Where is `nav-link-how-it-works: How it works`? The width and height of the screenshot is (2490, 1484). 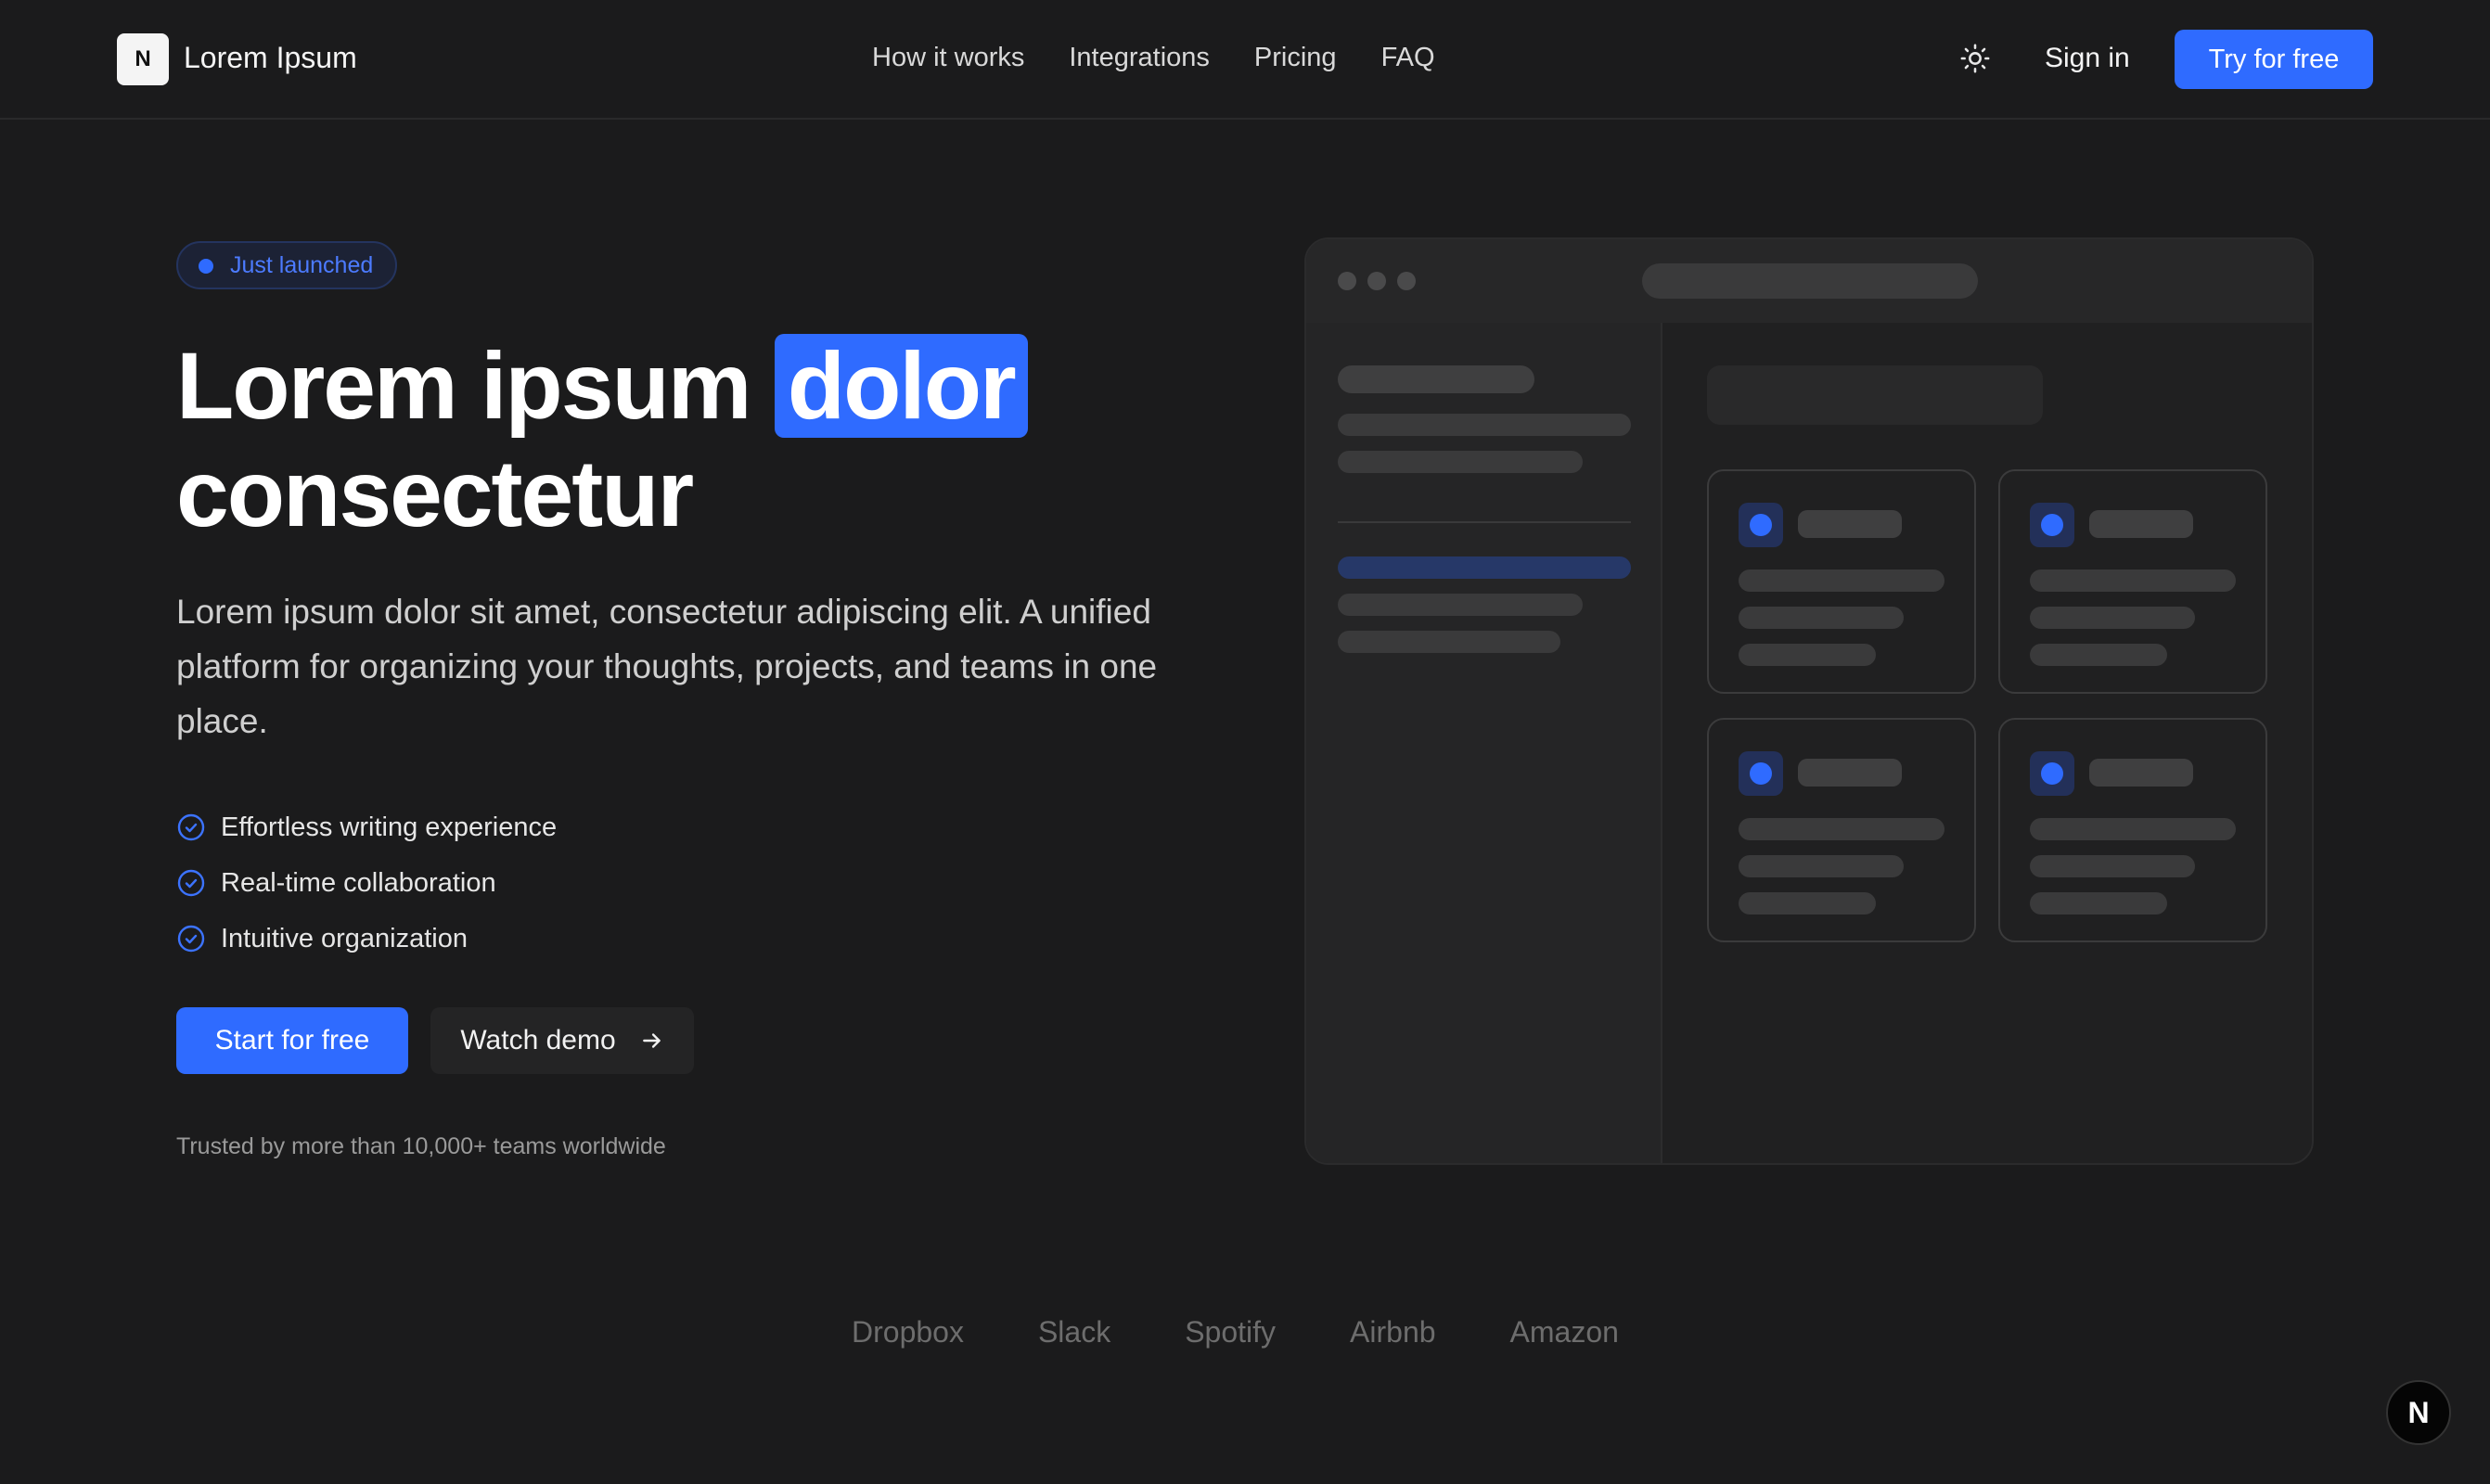
nav-link-how-it-works: How it works is located at coordinates (948, 58).